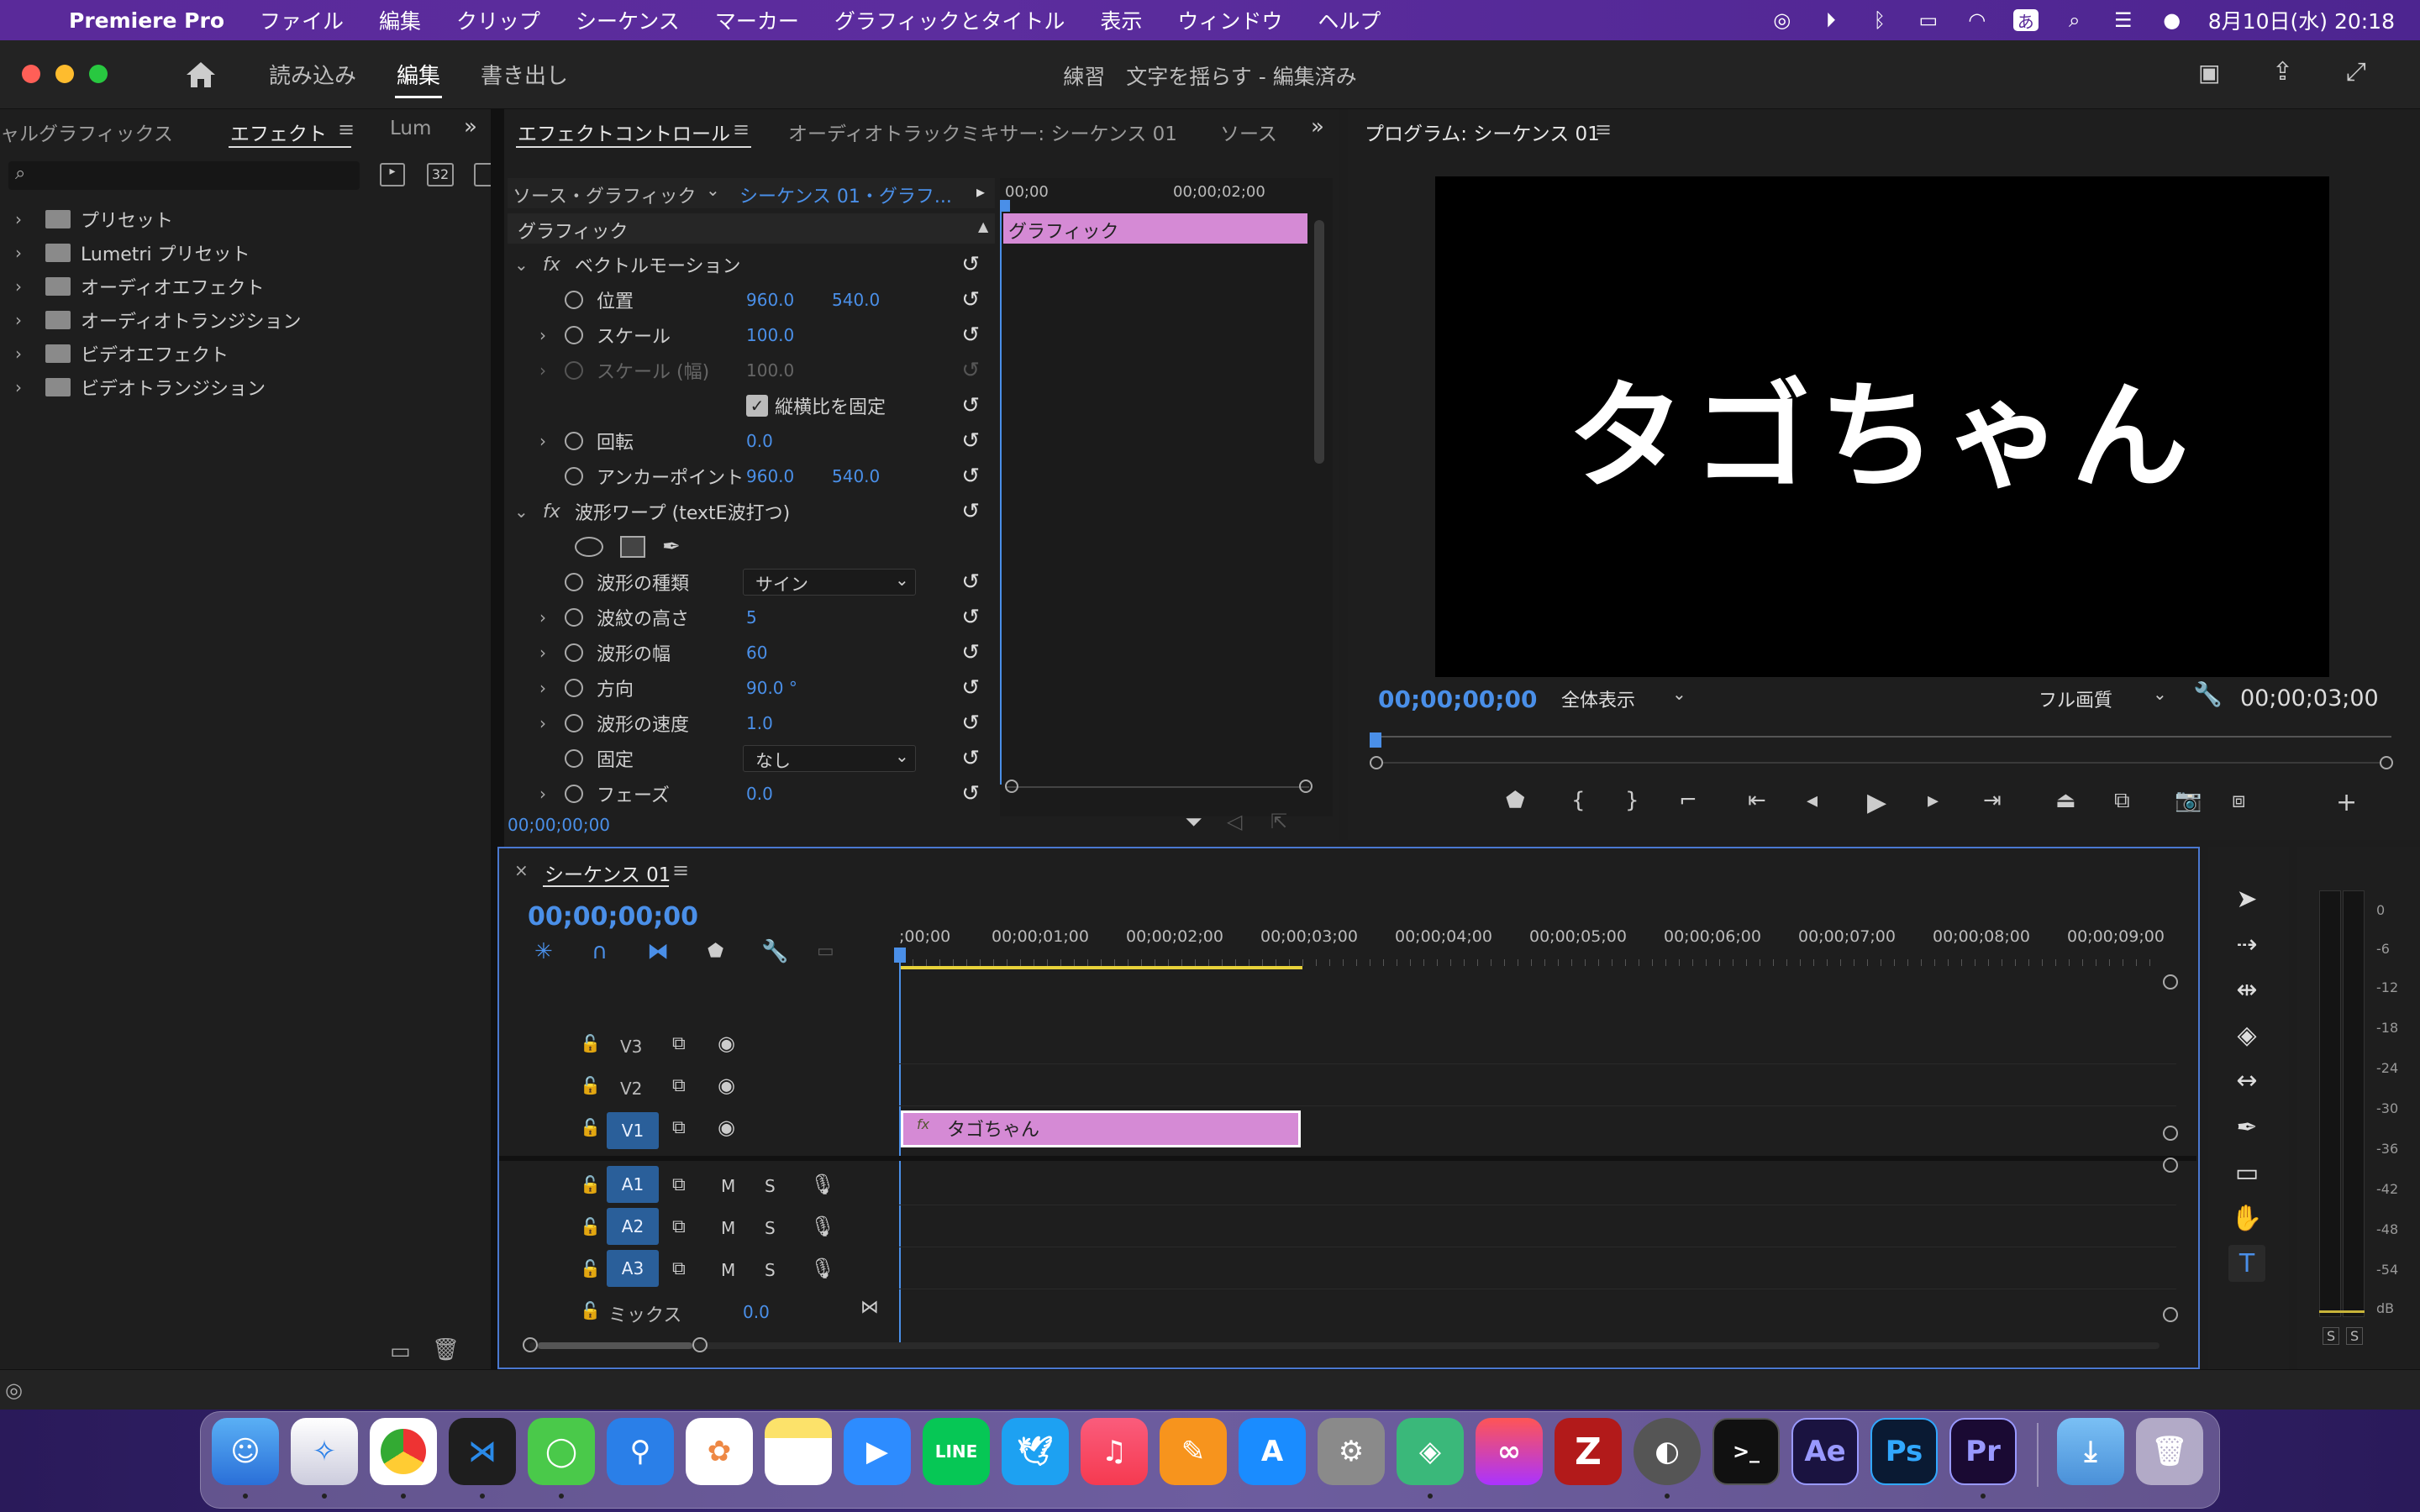 The image size is (2420, 1512). Describe the element at coordinates (1457, 699) in the screenshot. I see `playhead-timecode: 00;00;00;00` at that location.